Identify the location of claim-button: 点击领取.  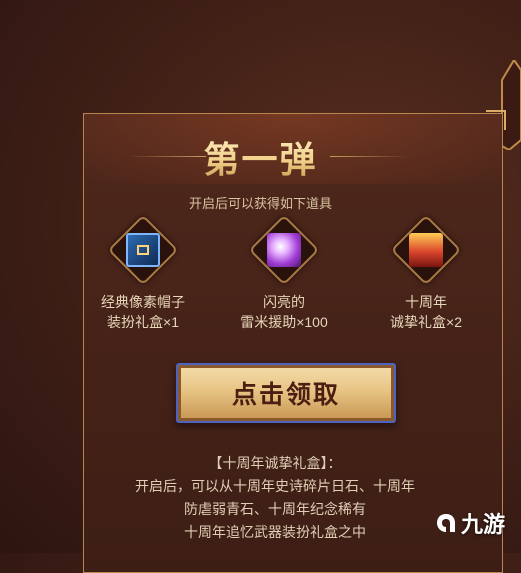
(286, 393).